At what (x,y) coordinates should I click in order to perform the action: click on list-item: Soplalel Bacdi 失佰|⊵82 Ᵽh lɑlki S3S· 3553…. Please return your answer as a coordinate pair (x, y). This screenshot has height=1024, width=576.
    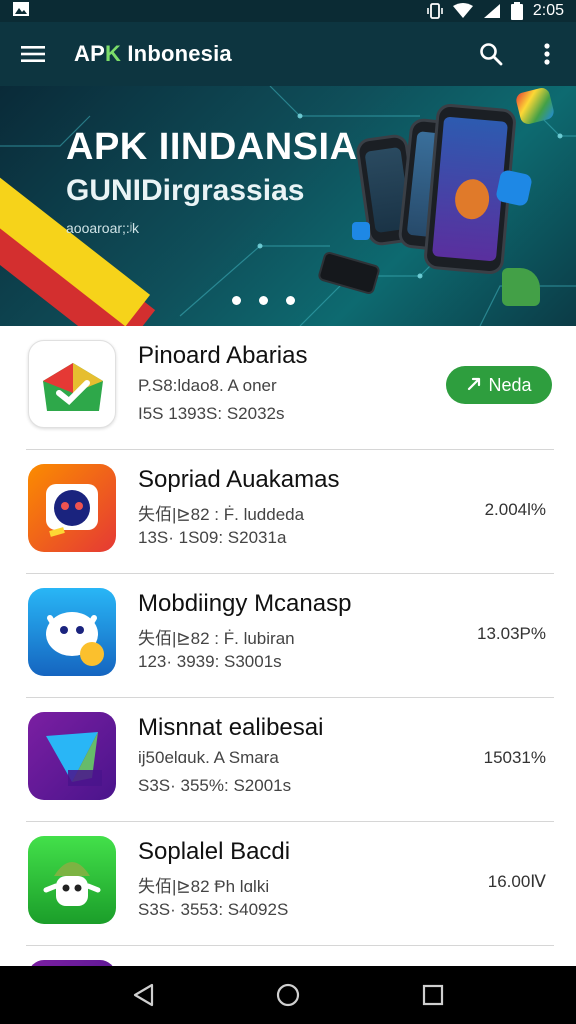
    Looking at the image, I should click on (288, 884).